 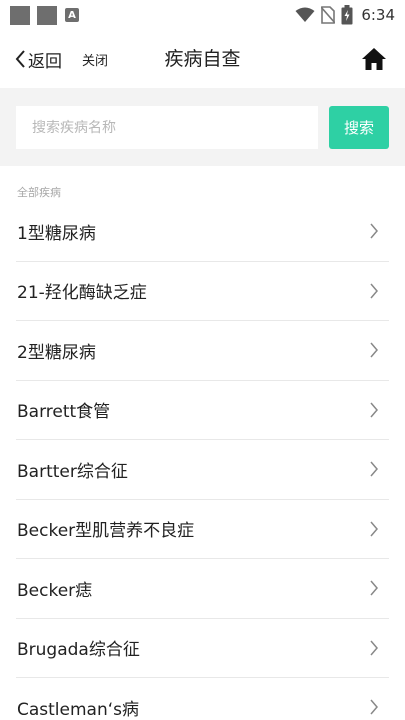 I want to click on list-item-label: 21-羟化酶缺乏症, so click(x=82, y=293).